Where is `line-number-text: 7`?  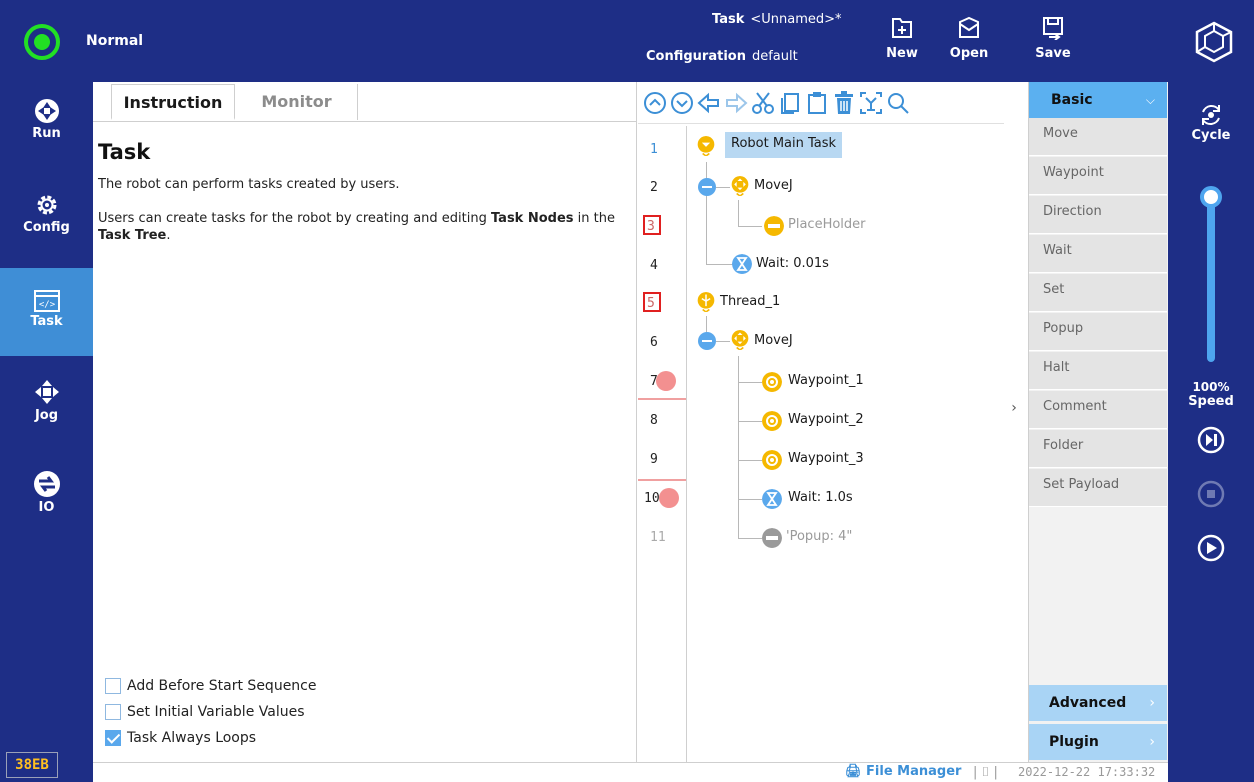
line-number-text: 7 is located at coordinates (654, 381).